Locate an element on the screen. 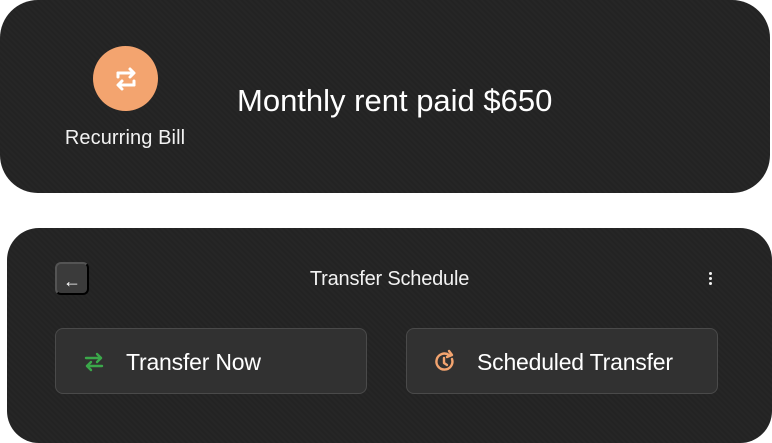 The width and height of the screenshot is (772, 443). rent-paid-message: Monthly rent paid $650 is located at coordinates (395, 100).